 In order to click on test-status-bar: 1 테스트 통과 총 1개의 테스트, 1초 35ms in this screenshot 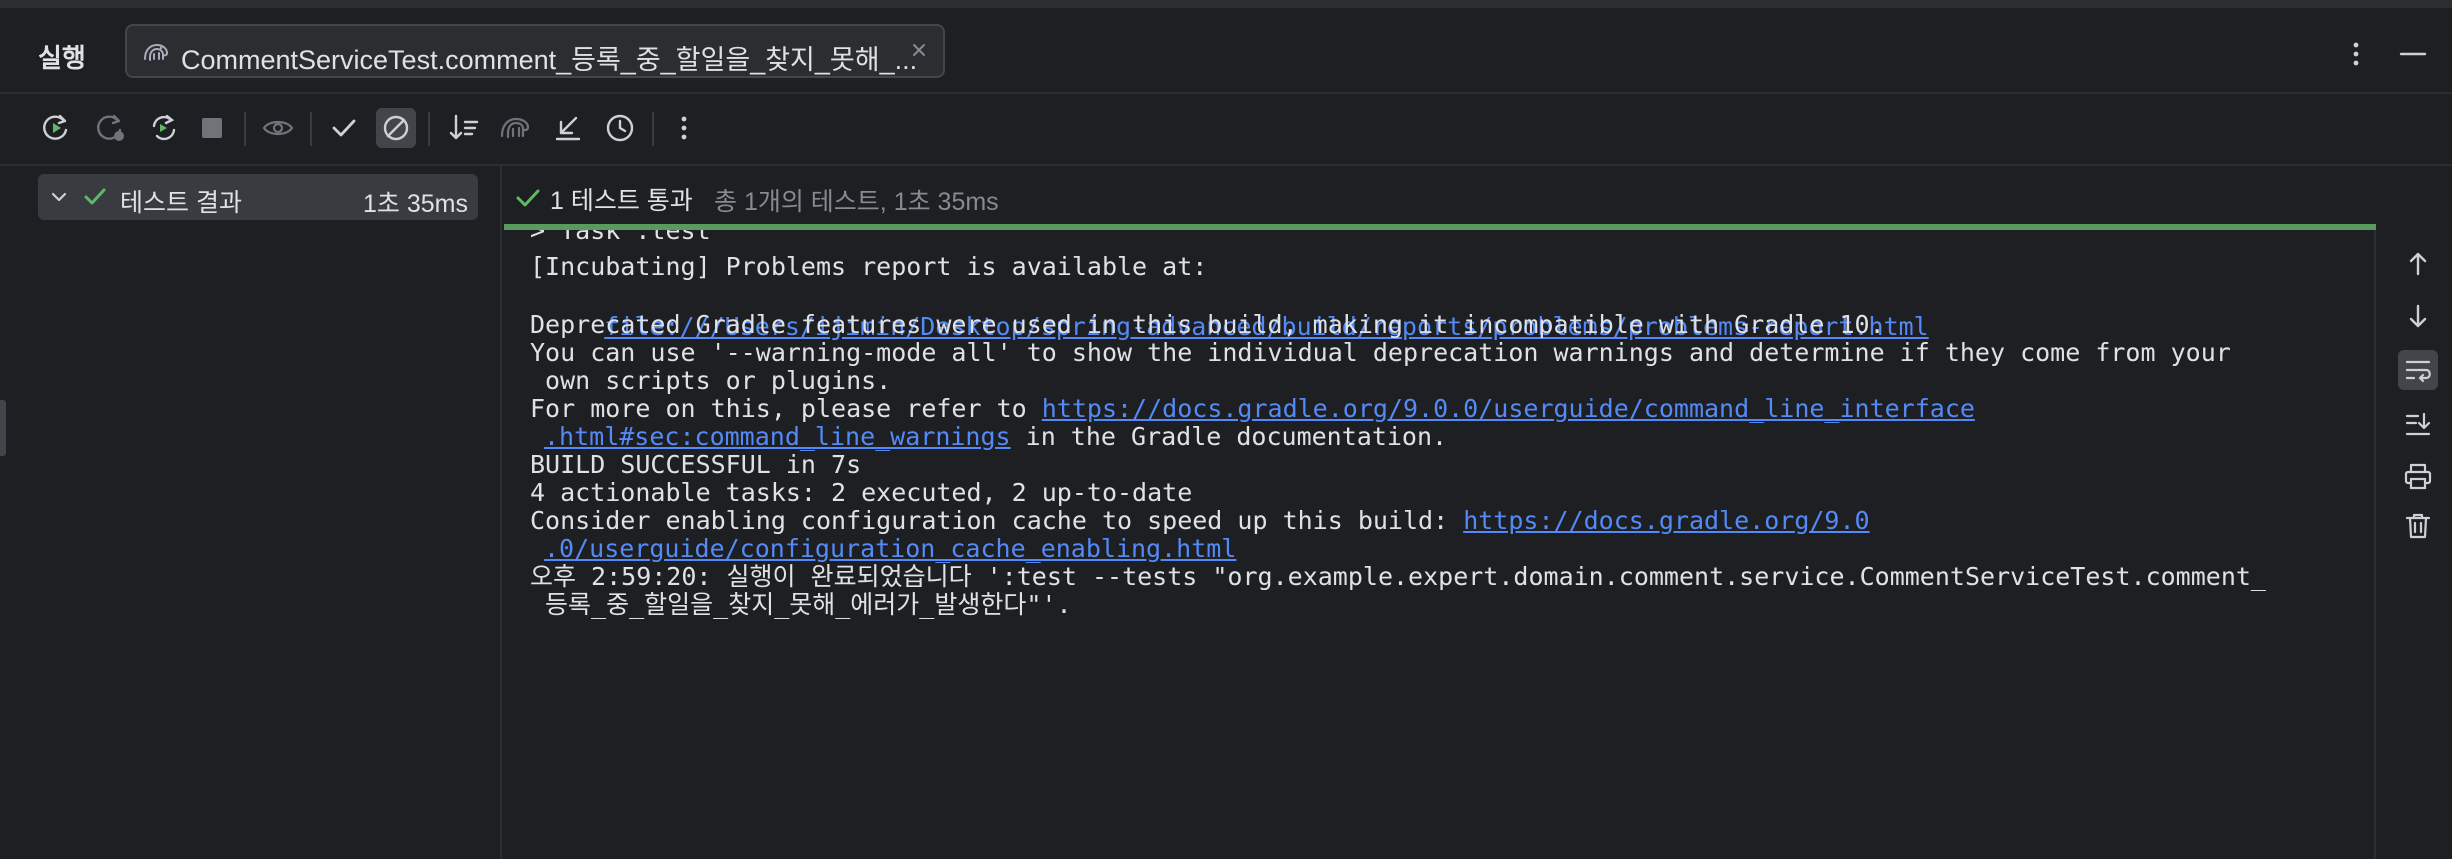, I will do `click(1439, 196)`.